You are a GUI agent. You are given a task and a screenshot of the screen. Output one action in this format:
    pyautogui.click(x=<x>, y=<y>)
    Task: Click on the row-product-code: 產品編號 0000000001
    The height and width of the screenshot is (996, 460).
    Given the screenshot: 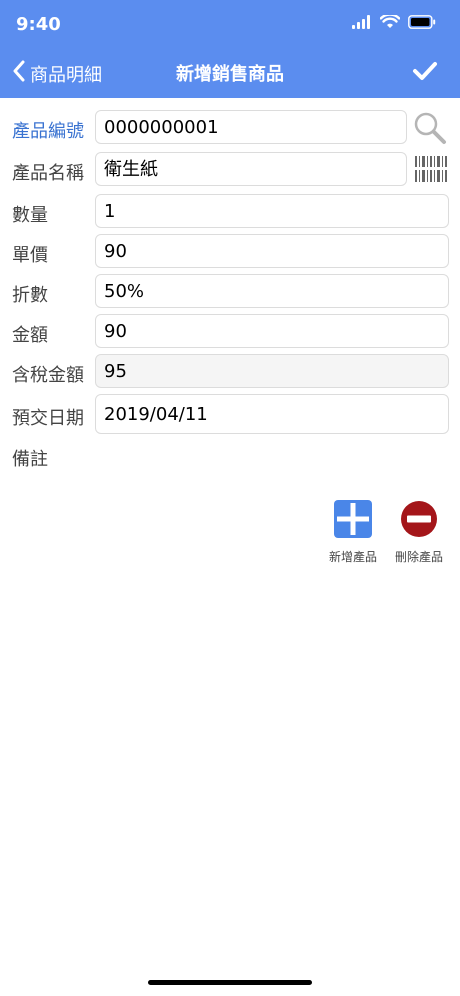 What is the action you would take?
    pyautogui.click(x=230, y=130)
    